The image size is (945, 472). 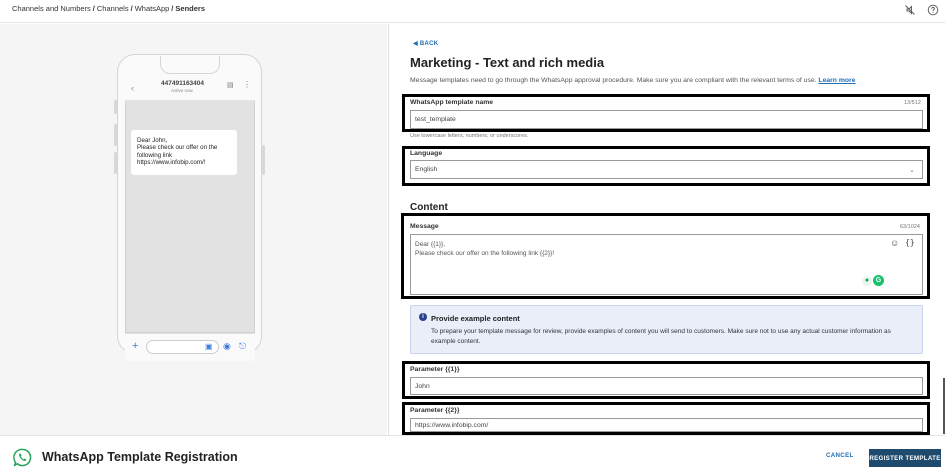 What do you see at coordinates (135, 346) in the screenshot?
I see `plus-icon: +` at bounding box center [135, 346].